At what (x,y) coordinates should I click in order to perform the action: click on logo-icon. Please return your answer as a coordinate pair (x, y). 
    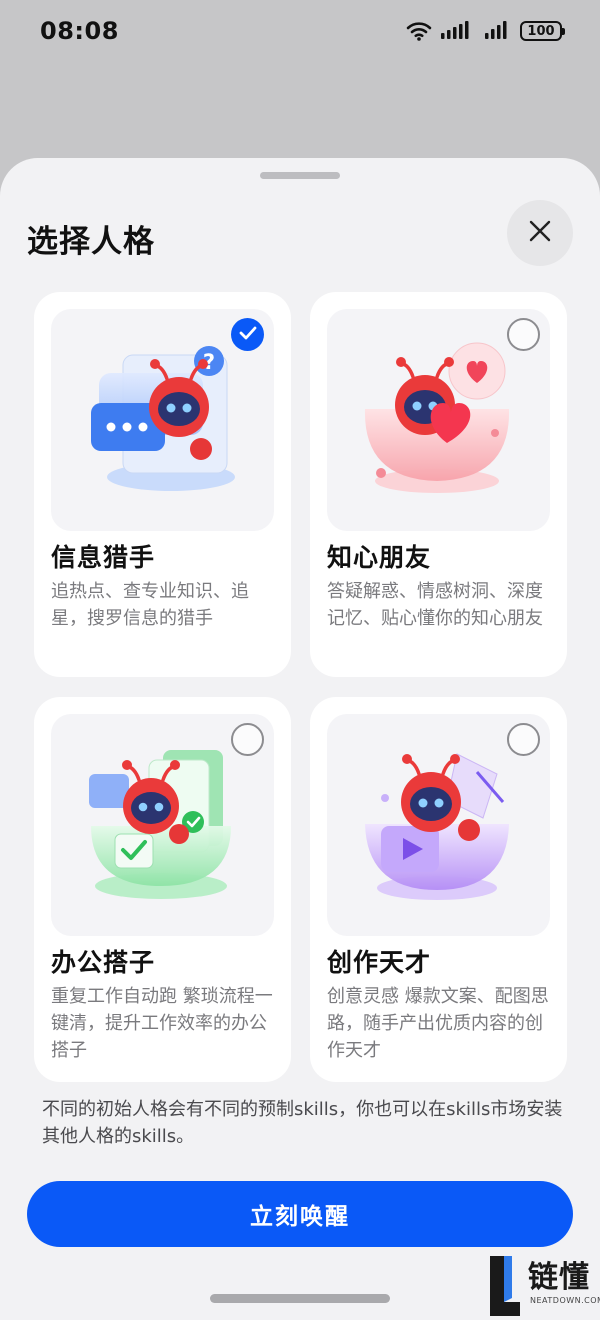
    Looking at the image, I should click on (504, 1286).